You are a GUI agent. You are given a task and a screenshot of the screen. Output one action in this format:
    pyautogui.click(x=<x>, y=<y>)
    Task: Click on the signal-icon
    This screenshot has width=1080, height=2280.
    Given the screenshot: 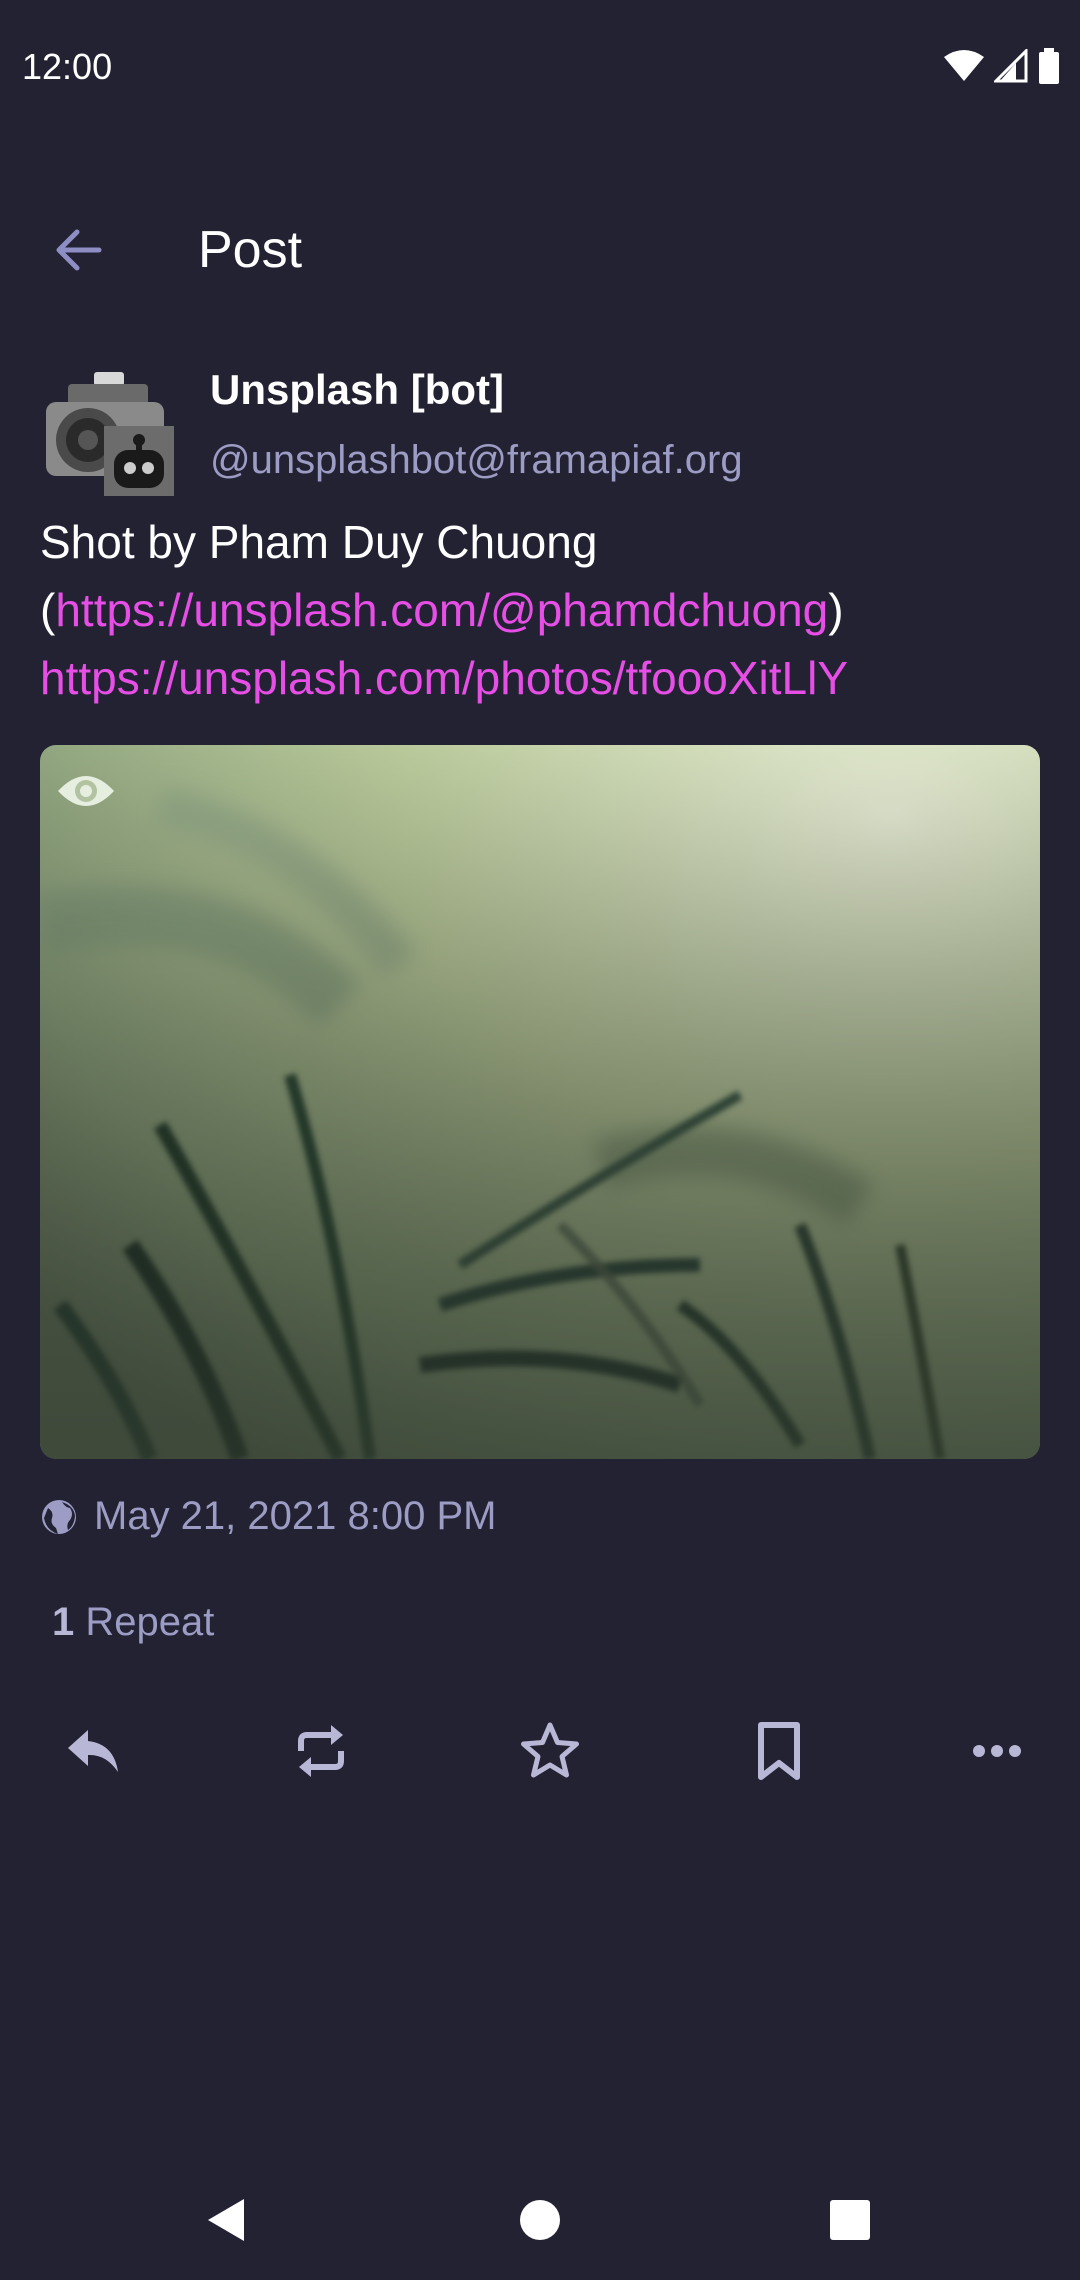 What is the action you would take?
    pyautogui.click(x=1011, y=66)
    